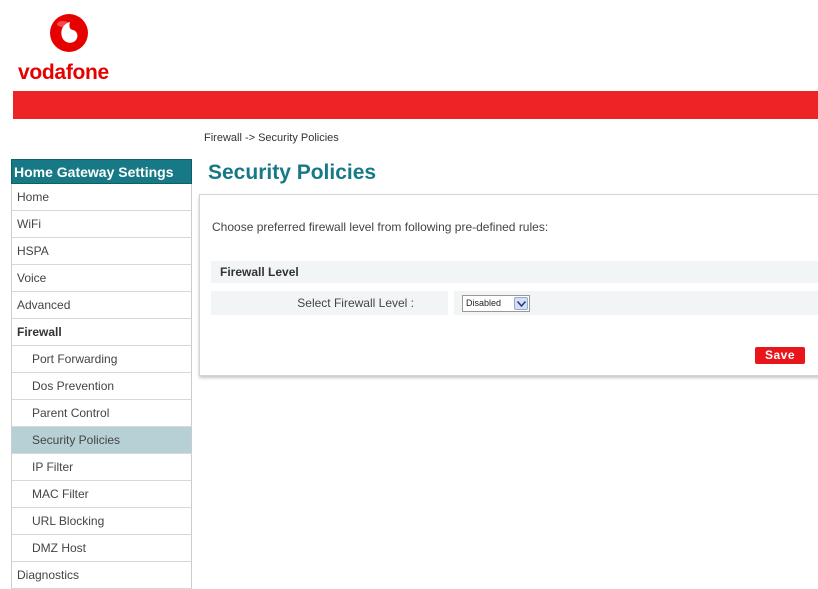  I want to click on page-title: Security Policies, so click(292, 172).